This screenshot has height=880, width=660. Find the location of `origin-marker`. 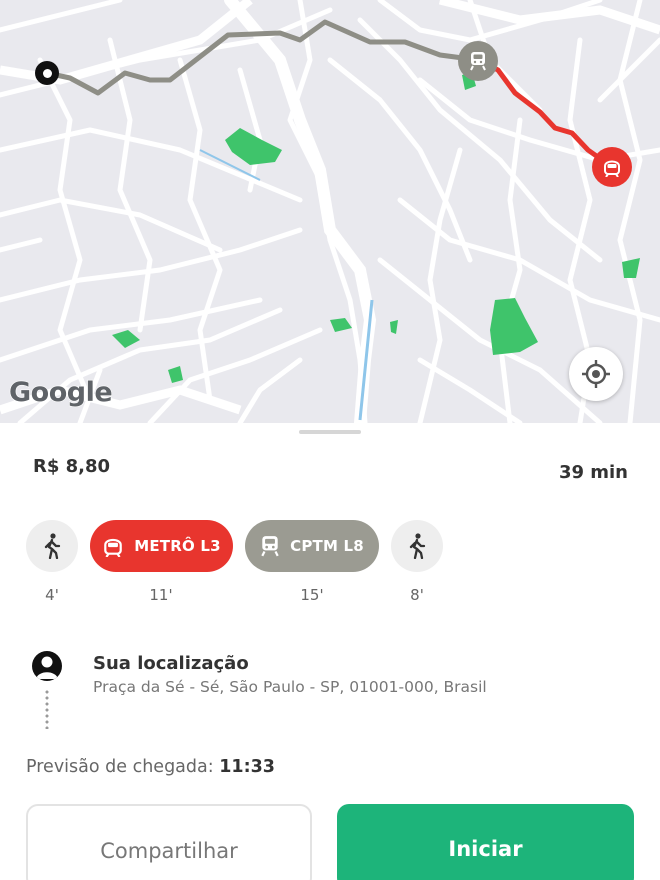

origin-marker is located at coordinates (47, 73).